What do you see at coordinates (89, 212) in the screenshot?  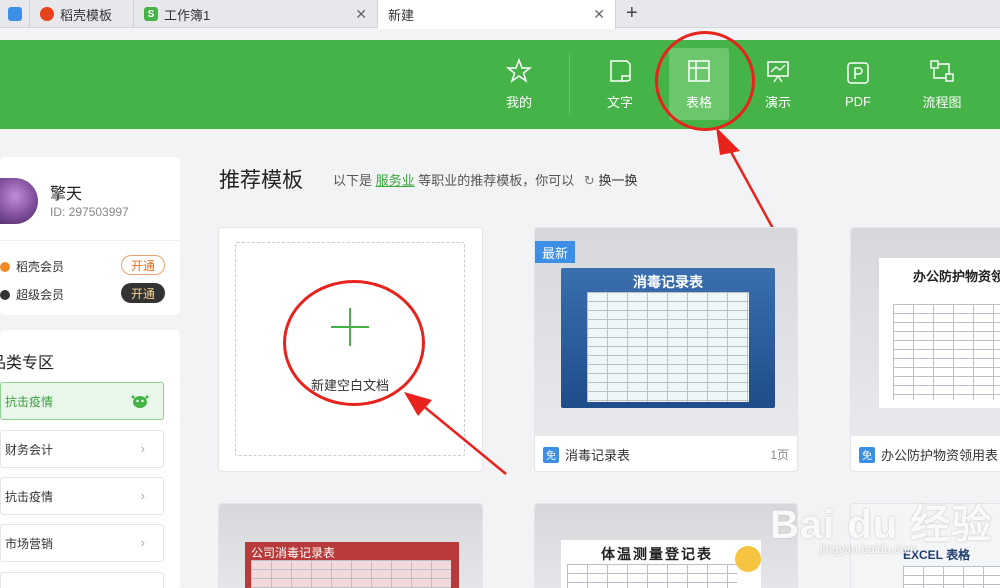 I see `user-id: ID: 297503997` at bounding box center [89, 212].